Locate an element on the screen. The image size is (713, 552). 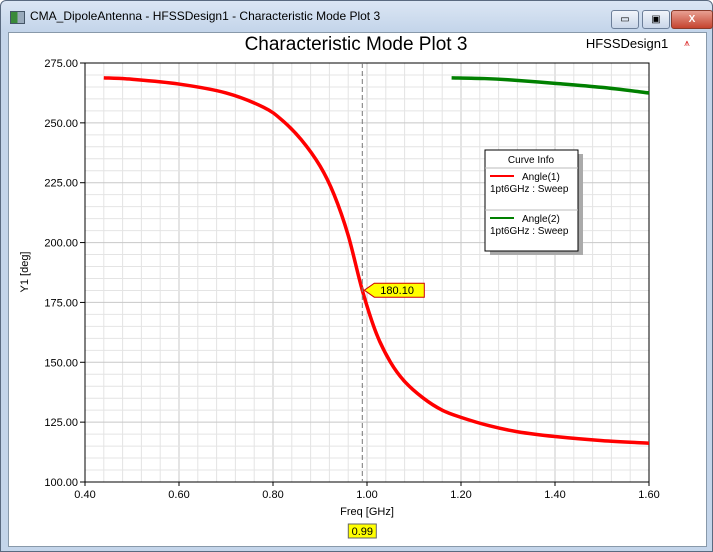
legend-series-2-name: Angle(2) is located at coordinates (541, 219).